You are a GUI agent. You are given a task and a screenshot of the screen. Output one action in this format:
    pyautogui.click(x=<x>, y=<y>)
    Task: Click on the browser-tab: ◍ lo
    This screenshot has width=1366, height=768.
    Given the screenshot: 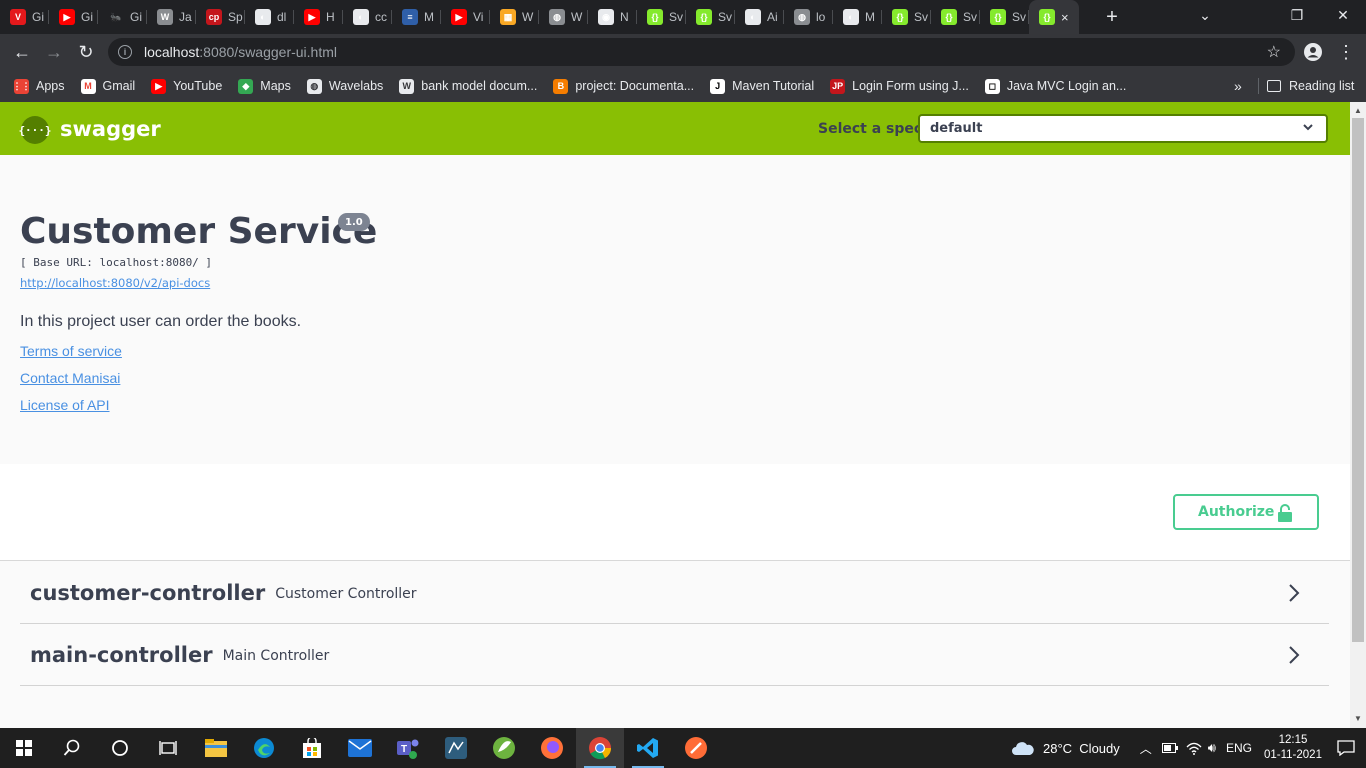 What is the action you would take?
    pyautogui.click(x=808, y=17)
    